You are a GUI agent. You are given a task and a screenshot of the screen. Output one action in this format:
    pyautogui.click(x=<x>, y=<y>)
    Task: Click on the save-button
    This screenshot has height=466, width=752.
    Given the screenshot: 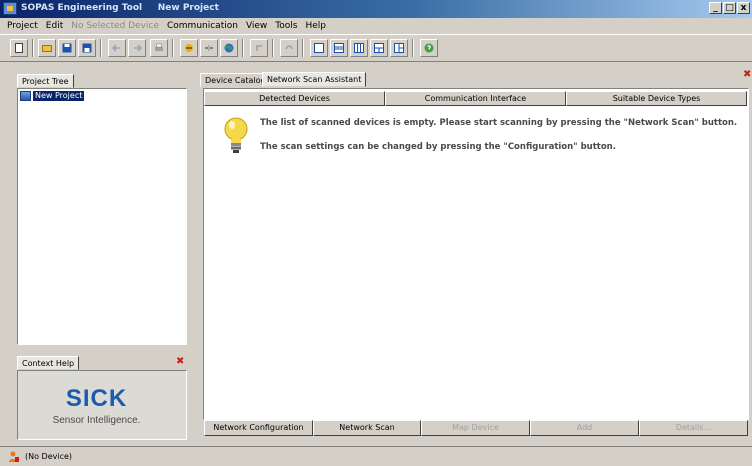 What is the action you would take?
    pyautogui.click(x=67, y=48)
    